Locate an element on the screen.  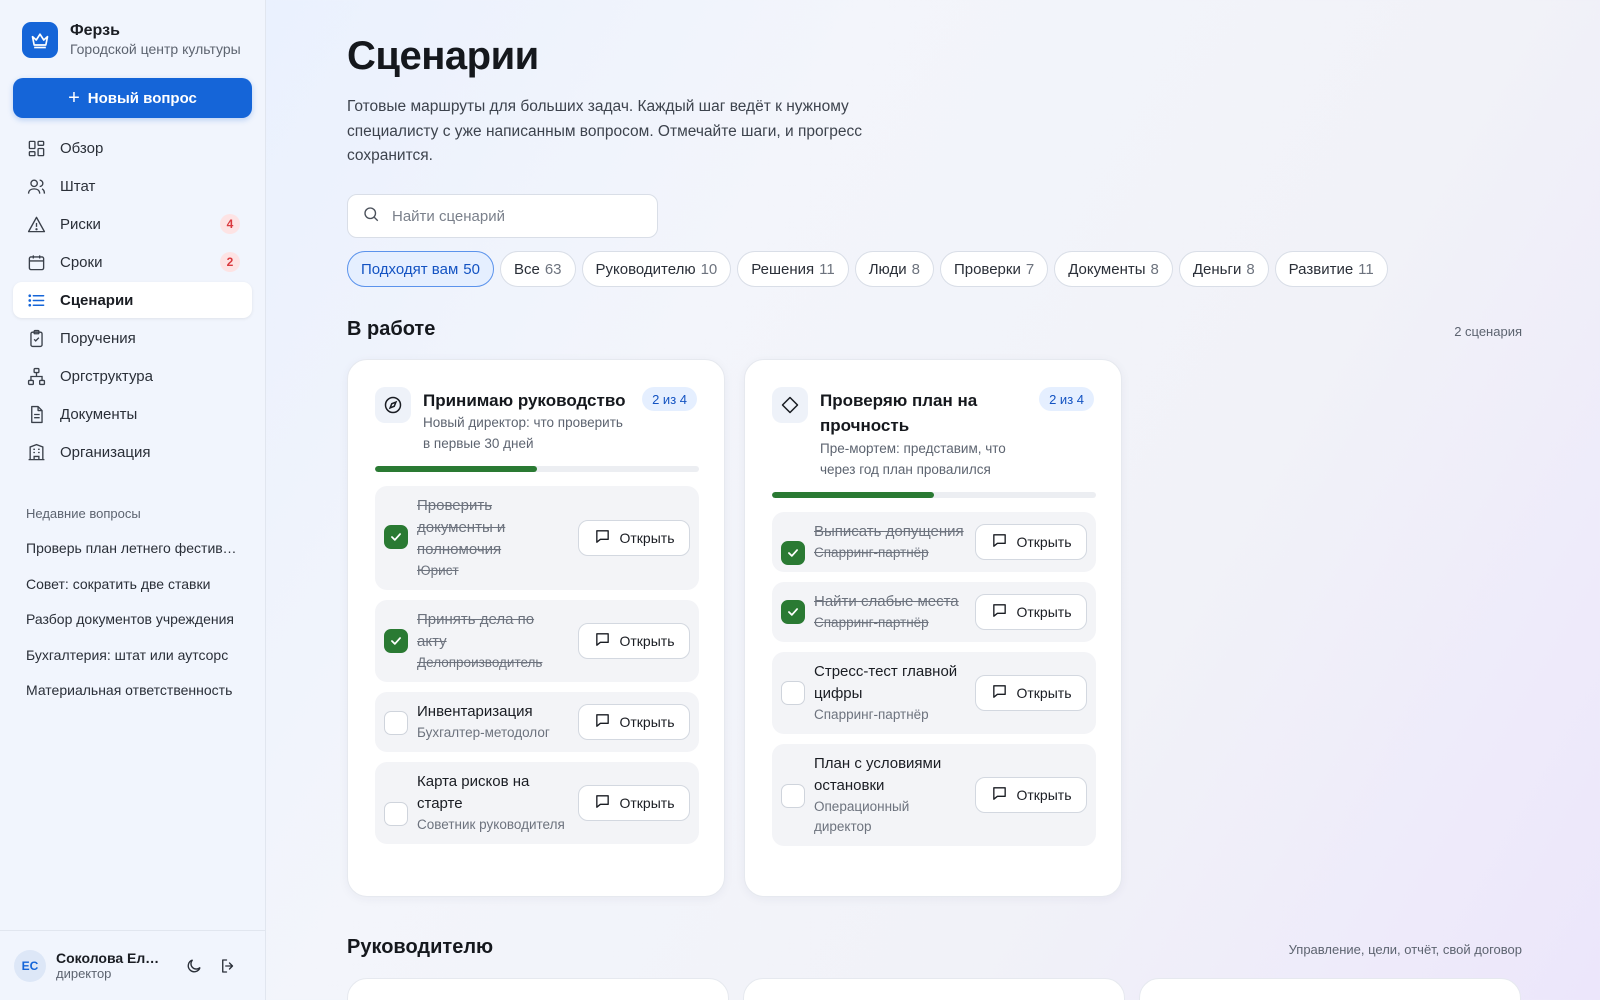
sidebar-item-overview: Обзор is located at coordinates (132, 148).